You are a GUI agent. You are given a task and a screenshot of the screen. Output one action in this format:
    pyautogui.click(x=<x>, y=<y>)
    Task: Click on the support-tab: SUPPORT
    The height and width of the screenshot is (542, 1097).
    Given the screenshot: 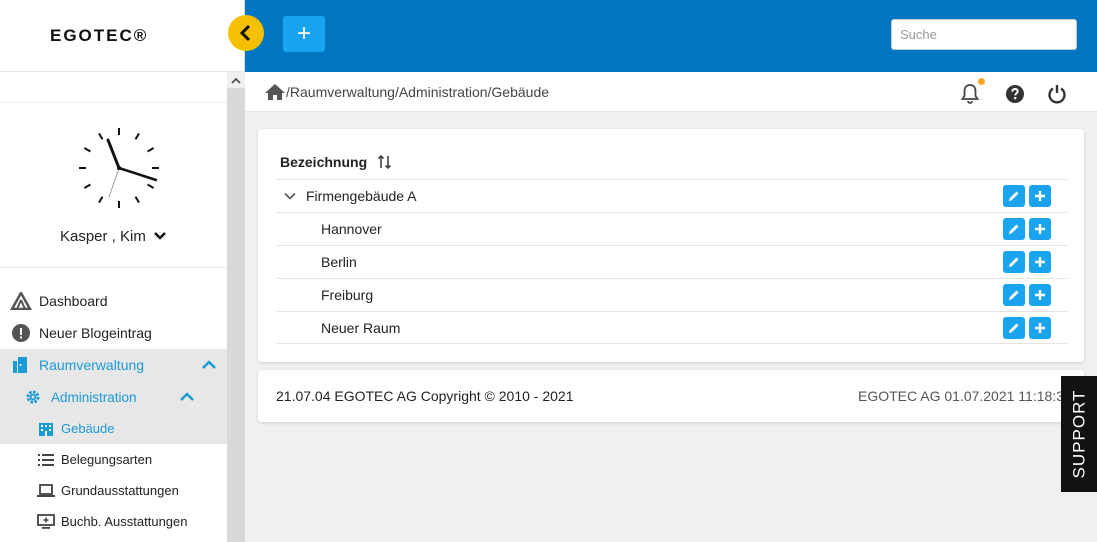 What is the action you would take?
    pyautogui.click(x=1079, y=434)
    